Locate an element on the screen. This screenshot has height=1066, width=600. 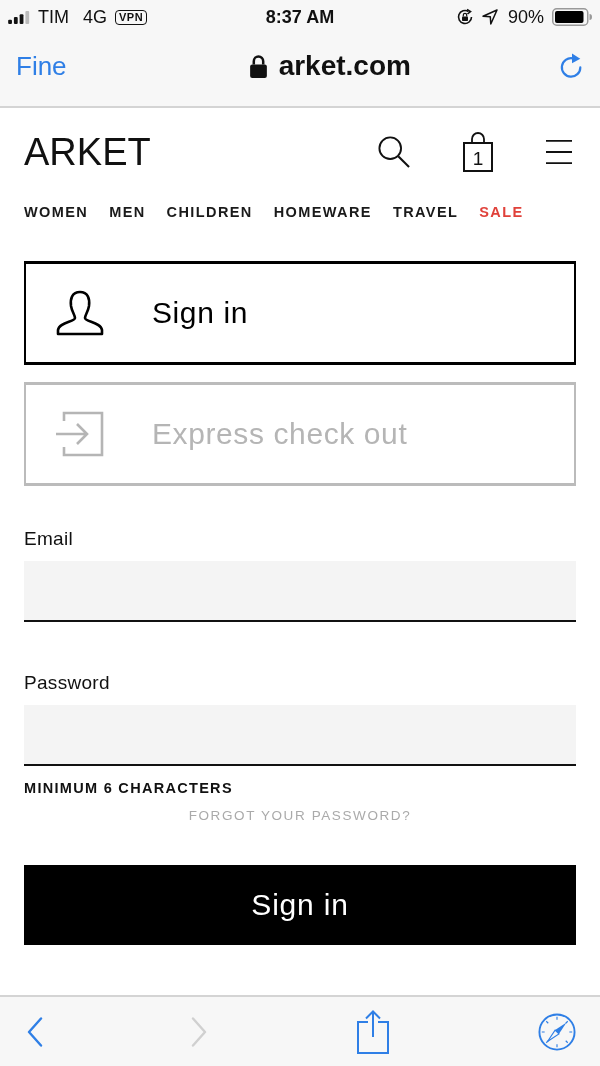
nav-link: TRAVEL is located at coordinates (425, 212).